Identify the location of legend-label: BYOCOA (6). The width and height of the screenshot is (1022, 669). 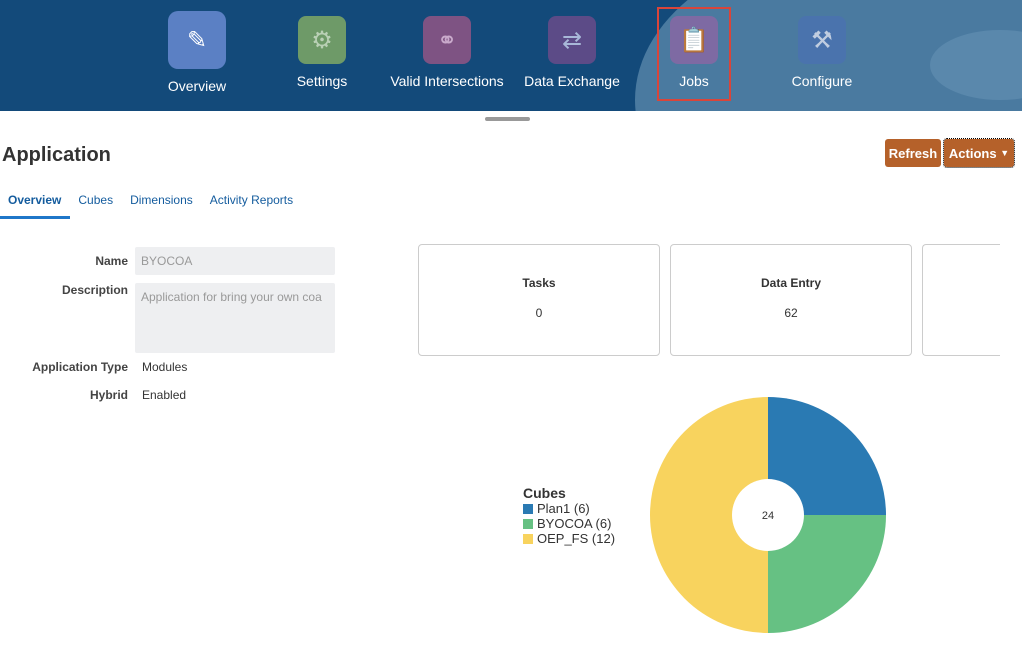
(574, 523).